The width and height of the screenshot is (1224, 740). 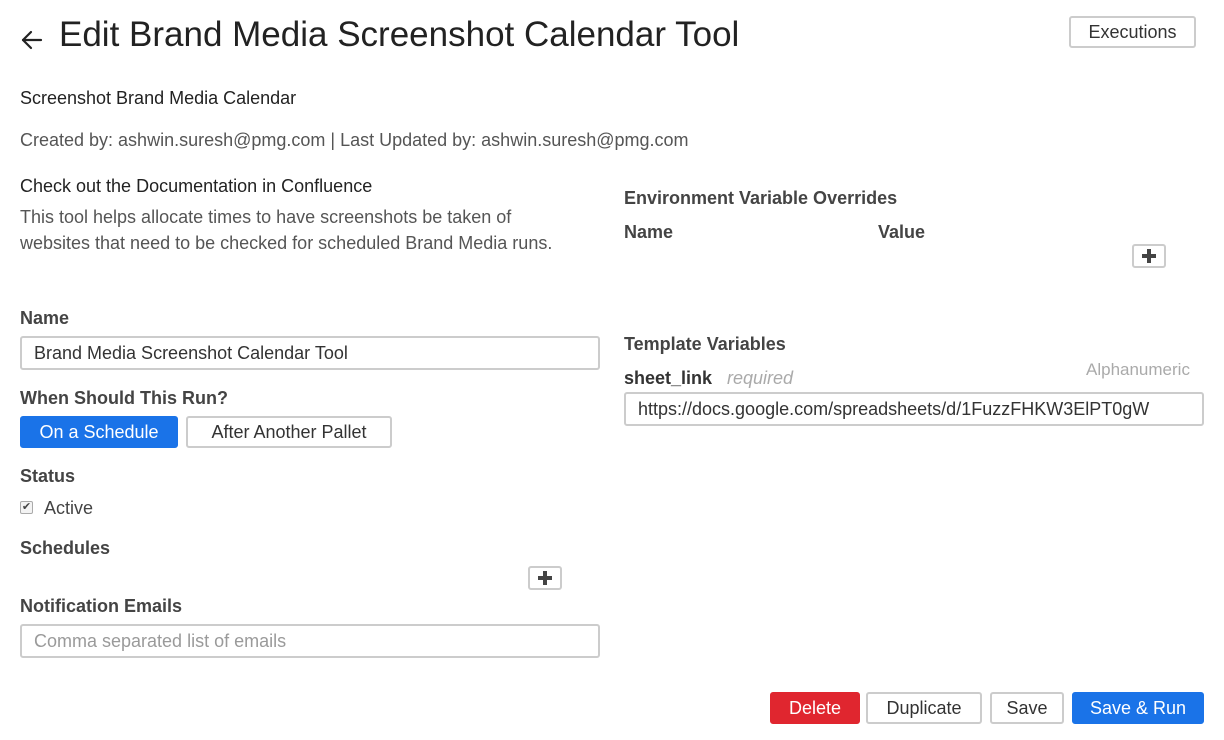 What do you see at coordinates (705, 344) in the screenshot?
I see `template-variables-title: Template Variables` at bounding box center [705, 344].